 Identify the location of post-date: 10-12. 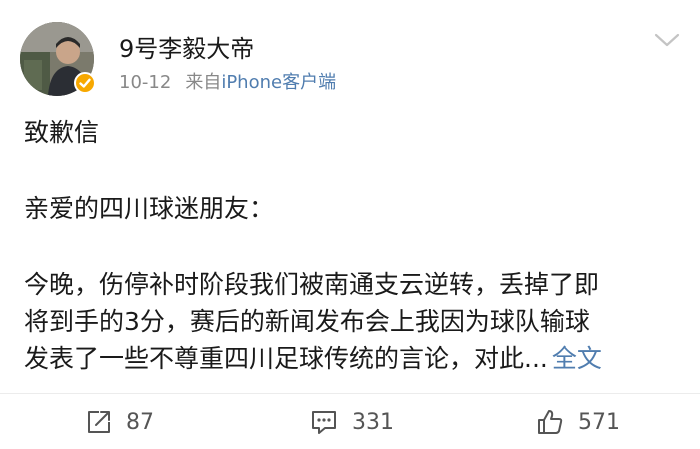
(145, 82).